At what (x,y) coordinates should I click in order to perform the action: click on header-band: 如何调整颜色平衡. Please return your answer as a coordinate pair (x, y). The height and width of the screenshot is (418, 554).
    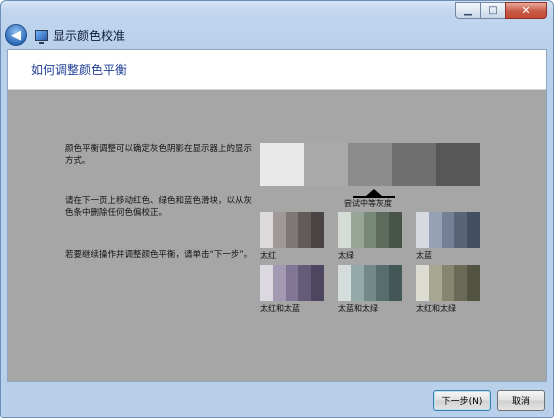
    Looking at the image, I should click on (277, 70).